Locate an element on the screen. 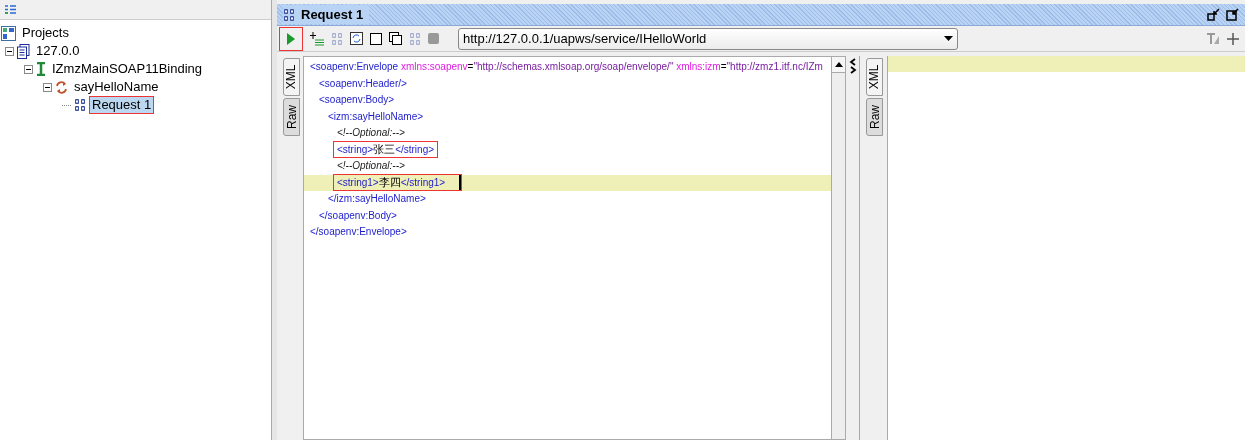  plus-icon is located at coordinates (1233, 38).